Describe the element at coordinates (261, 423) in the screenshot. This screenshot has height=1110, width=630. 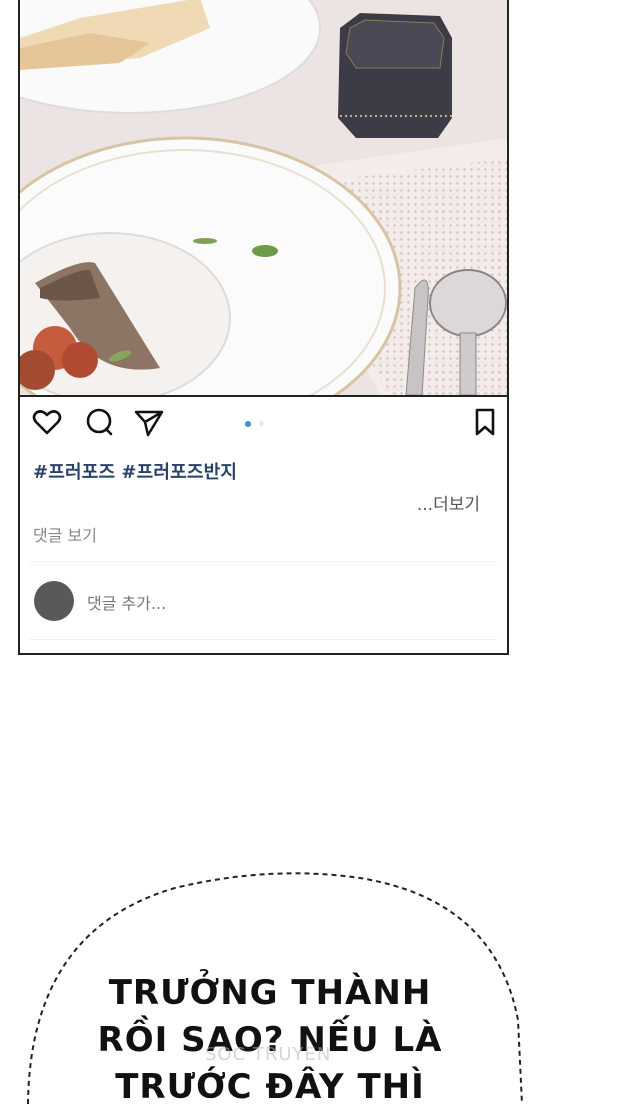
I see `carousel-dot` at that location.